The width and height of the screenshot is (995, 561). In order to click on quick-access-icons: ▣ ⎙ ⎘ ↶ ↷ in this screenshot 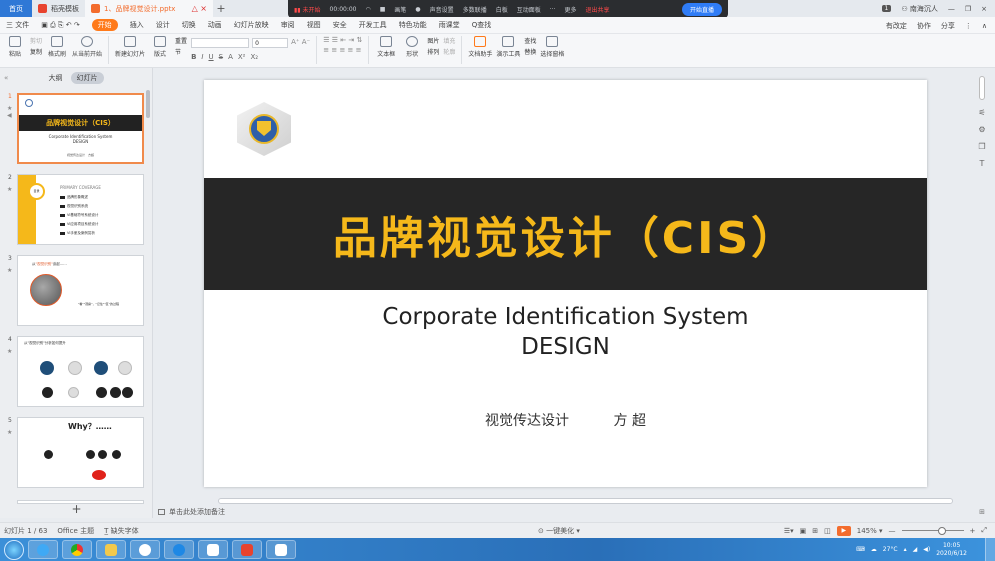, I will do `click(60, 25)`.